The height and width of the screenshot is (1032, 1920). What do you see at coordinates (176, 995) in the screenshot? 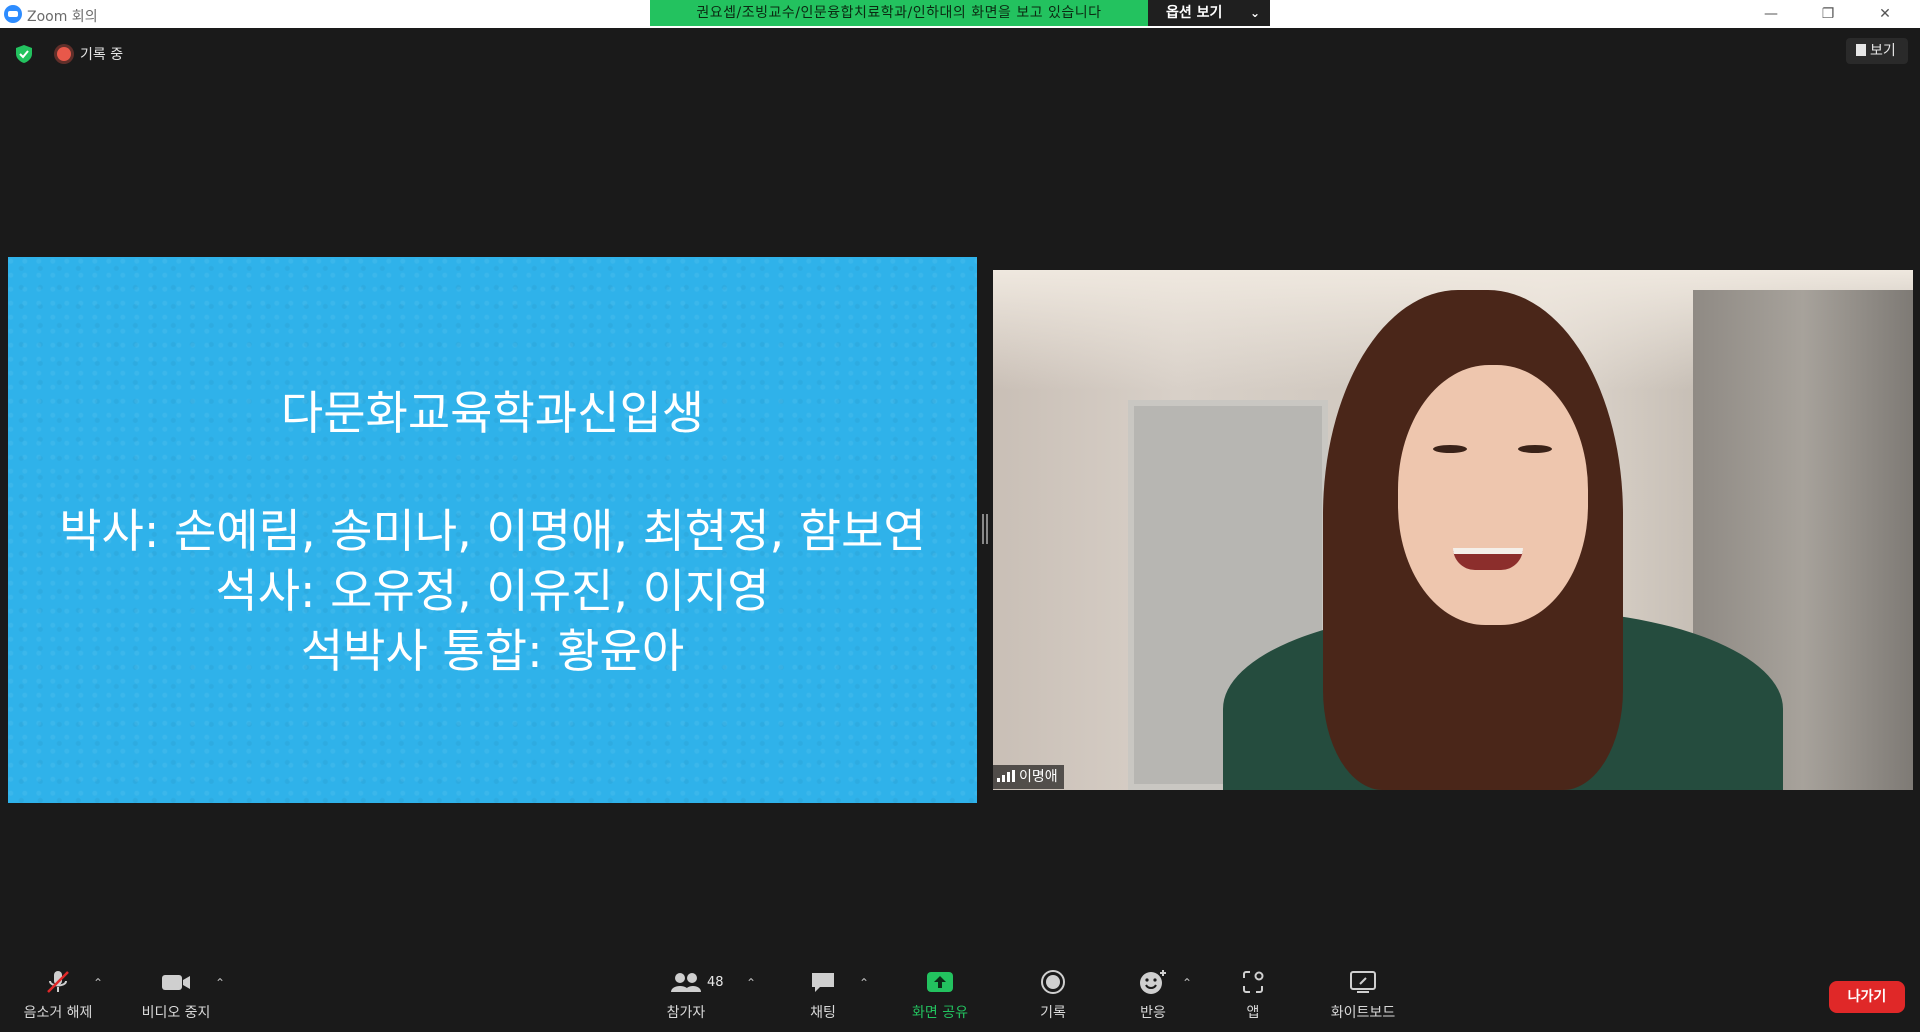
I see `stop-video-button: 비디오 중지` at bounding box center [176, 995].